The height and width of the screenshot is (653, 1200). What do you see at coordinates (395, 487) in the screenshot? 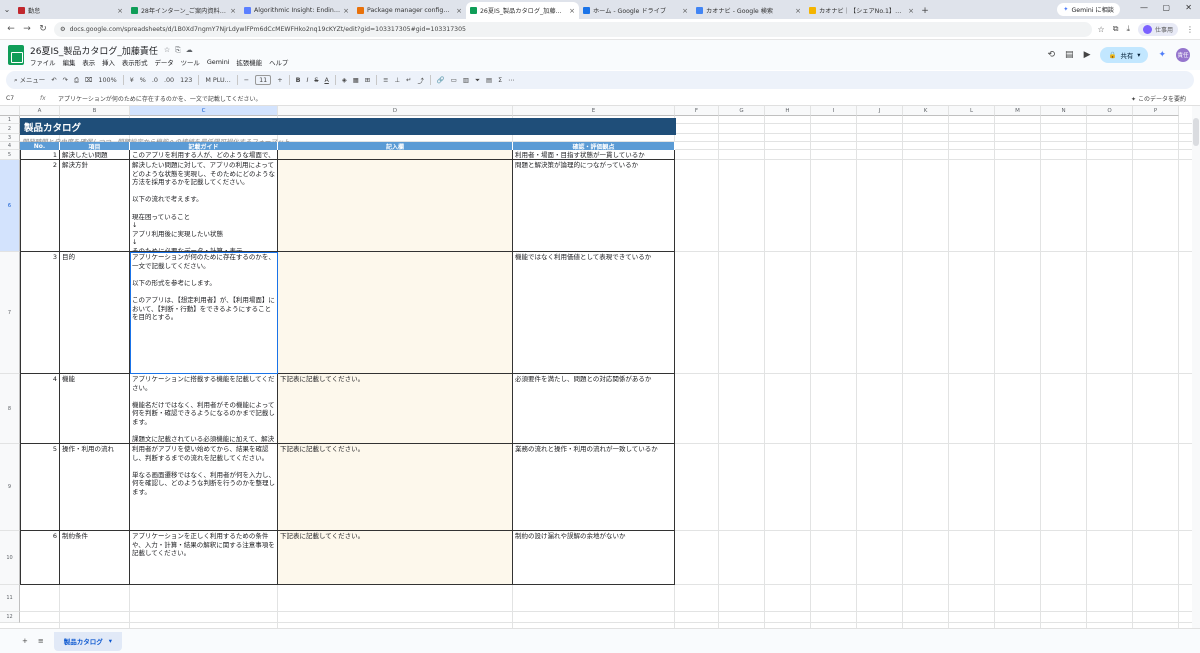
I see `input-cell: 下記表に記載してください。` at bounding box center [395, 487].